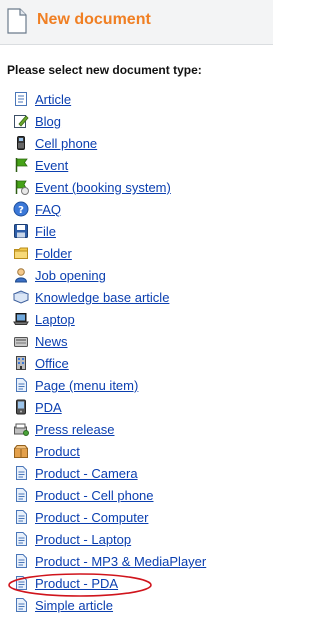  What do you see at coordinates (21, 451) in the screenshot?
I see `product-icon` at bounding box center [21, 451].